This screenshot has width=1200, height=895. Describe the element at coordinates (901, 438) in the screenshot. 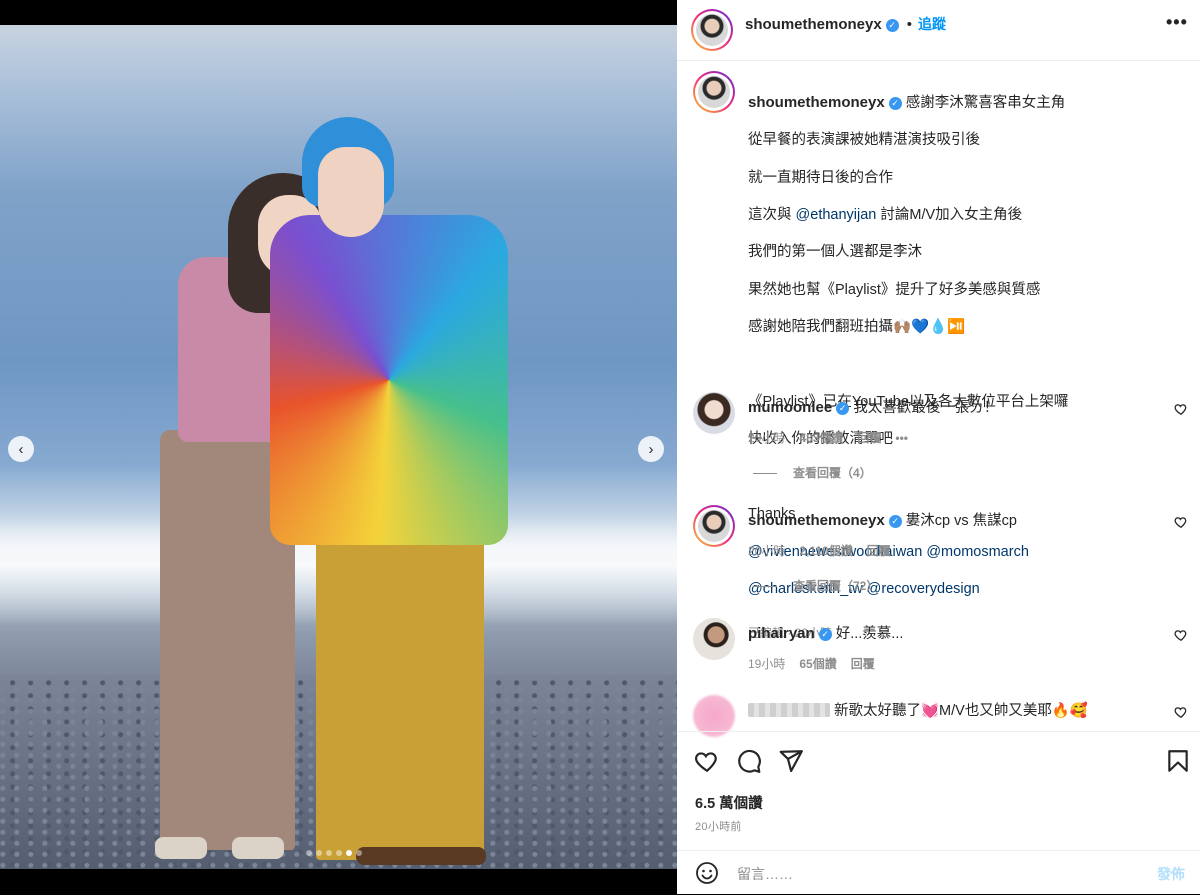

I see `comment-options-icon: •••` at that location.